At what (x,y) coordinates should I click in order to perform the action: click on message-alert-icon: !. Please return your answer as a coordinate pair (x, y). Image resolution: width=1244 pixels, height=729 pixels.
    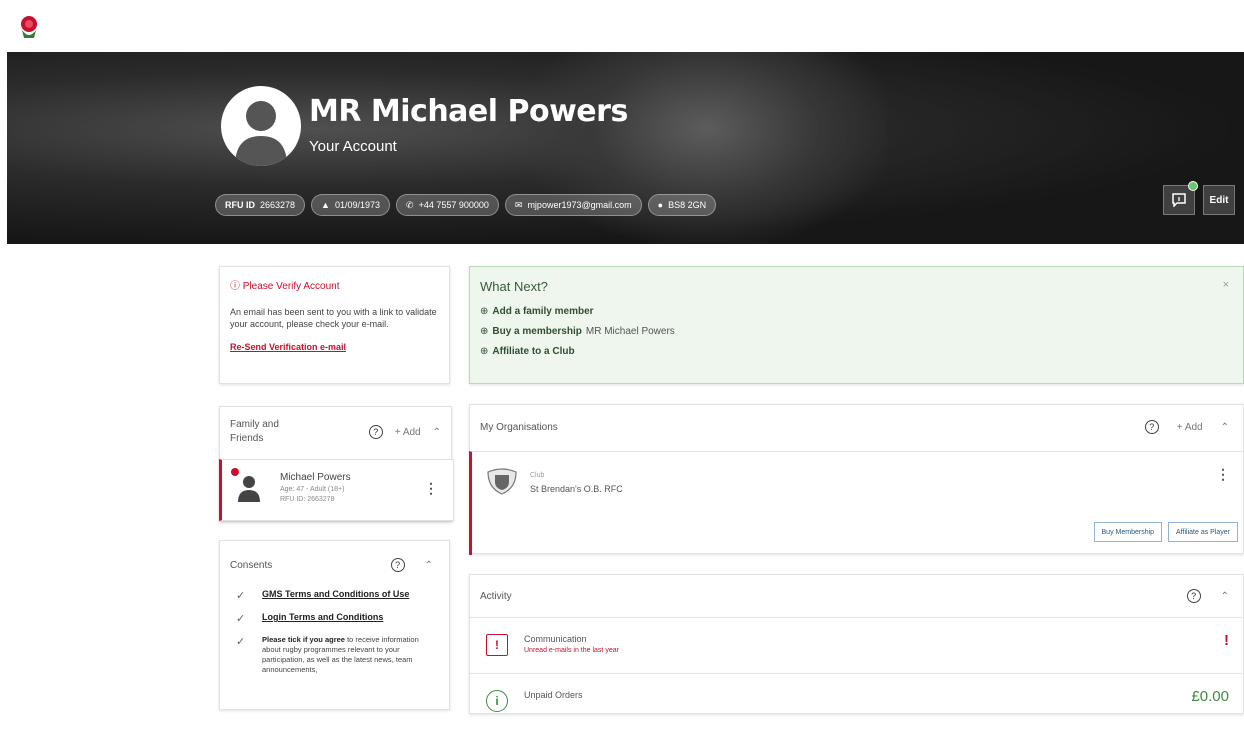
    Looking at the image, I should click on (497, 645).